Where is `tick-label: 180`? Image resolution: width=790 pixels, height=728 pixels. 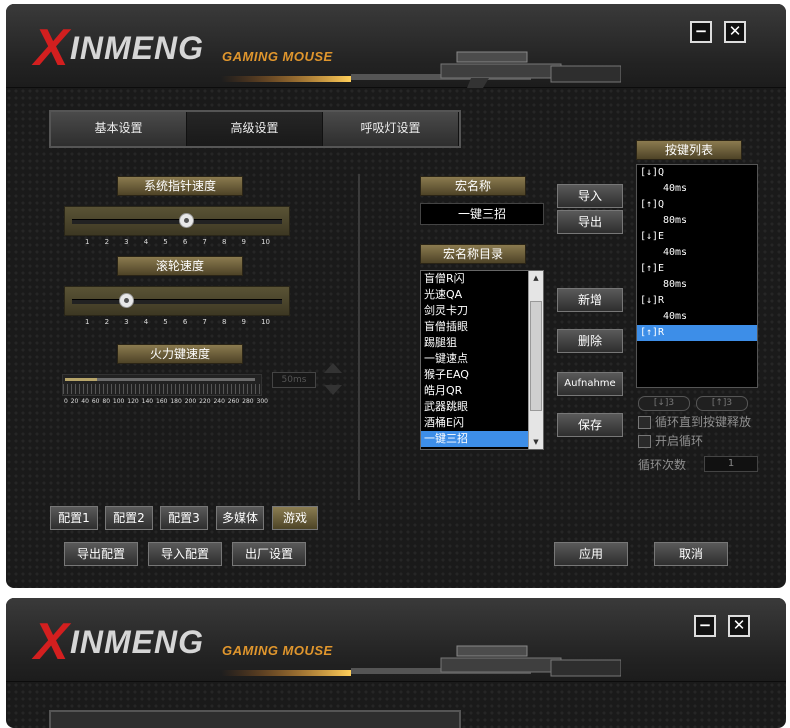 tick-label: 180 is located at coordinates (176, 401).